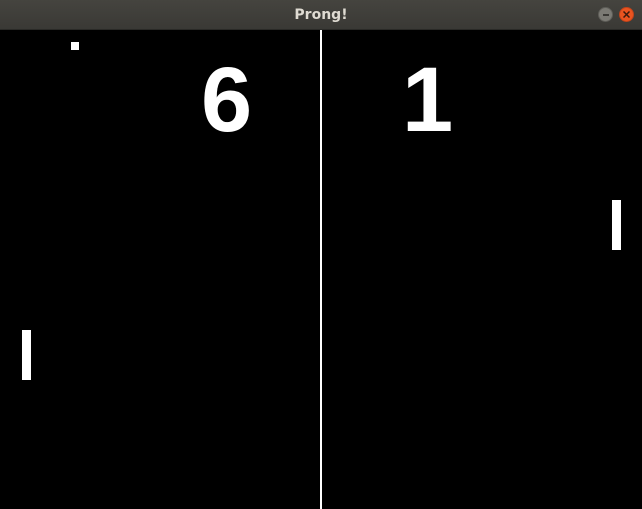  I want to click on close-icon, so click(626, 14).